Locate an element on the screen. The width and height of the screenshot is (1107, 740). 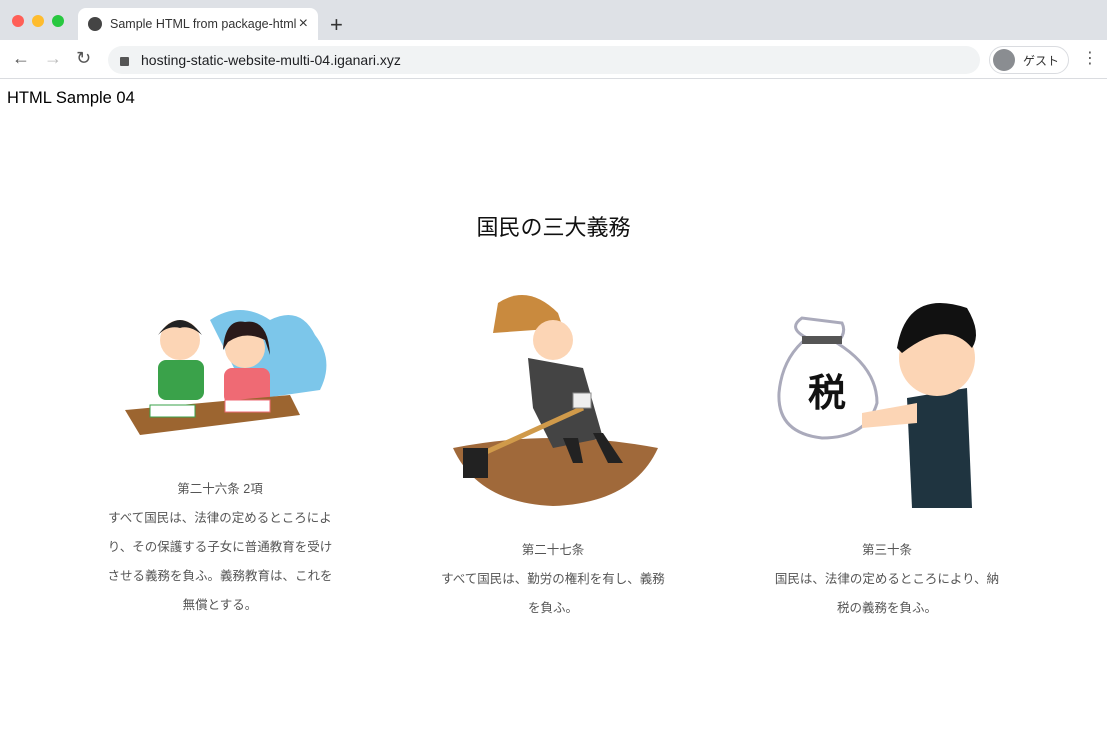
man-with-tax-bag-illustration: 税 is located at coordinates (887, 412).